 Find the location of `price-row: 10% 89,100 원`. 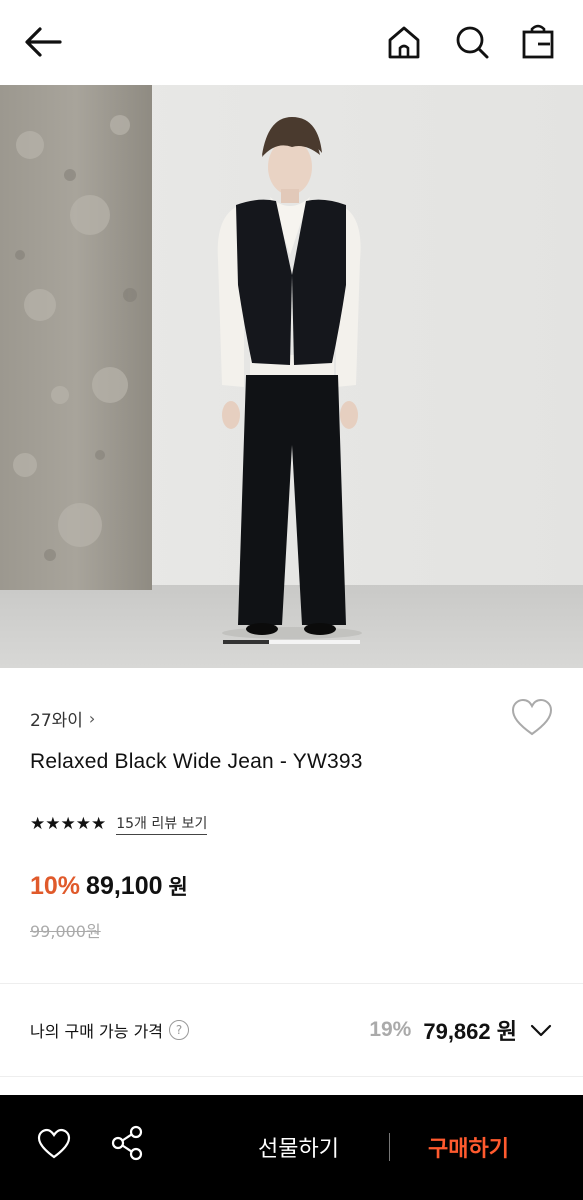

price-row: 10% 89,100 원 is located at coordinates (109, 886).